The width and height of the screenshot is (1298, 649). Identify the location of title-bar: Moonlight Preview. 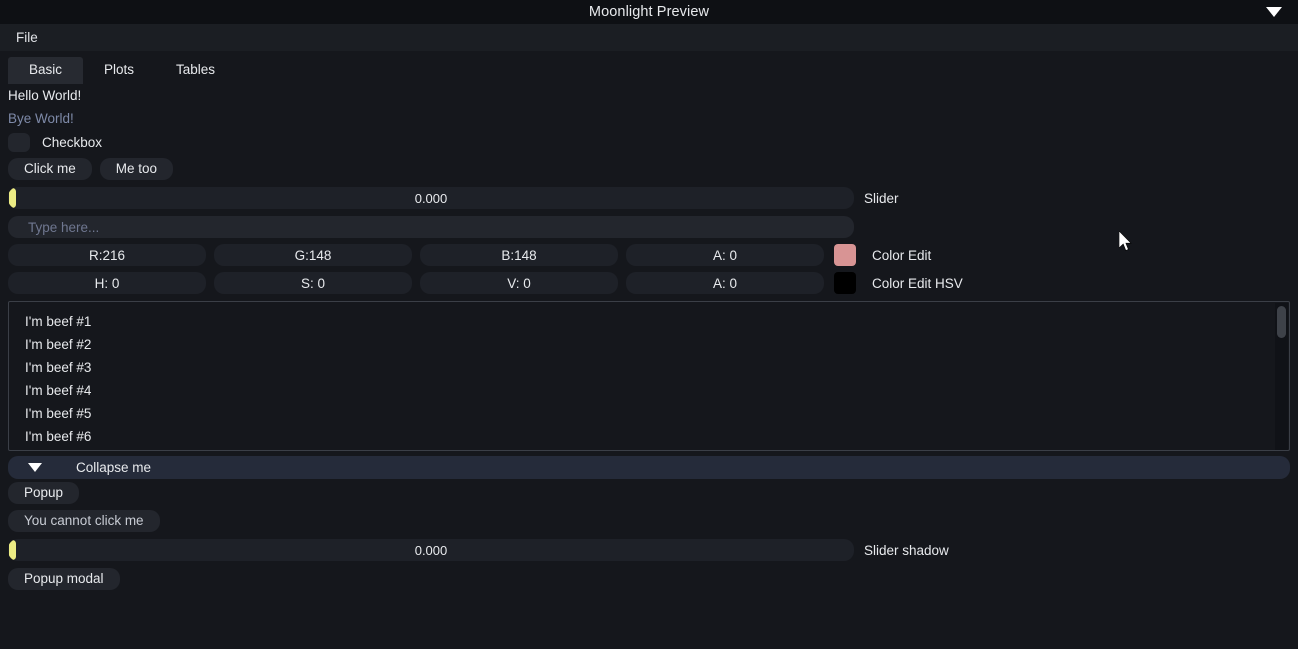
(649, 12).